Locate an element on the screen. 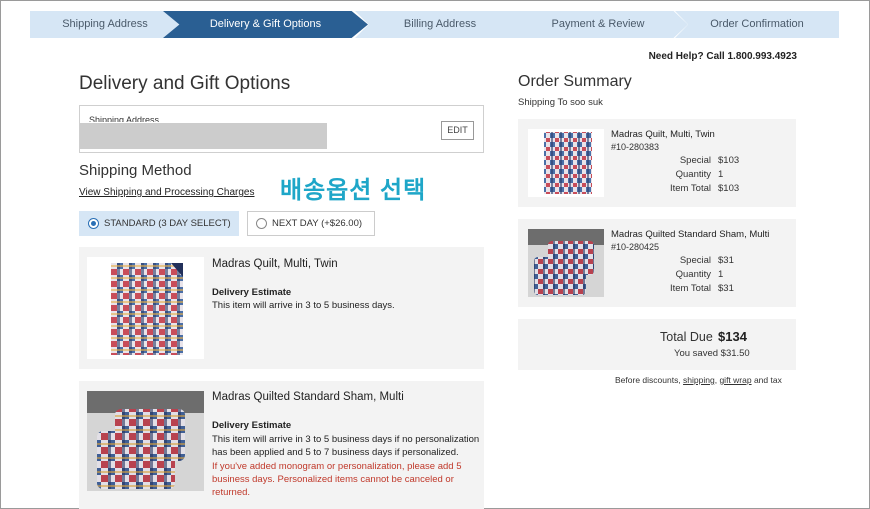 The width and height of the screenshot is (870, 509). step-label: Delivery & Gift Options is located at coordinates (265, 24).